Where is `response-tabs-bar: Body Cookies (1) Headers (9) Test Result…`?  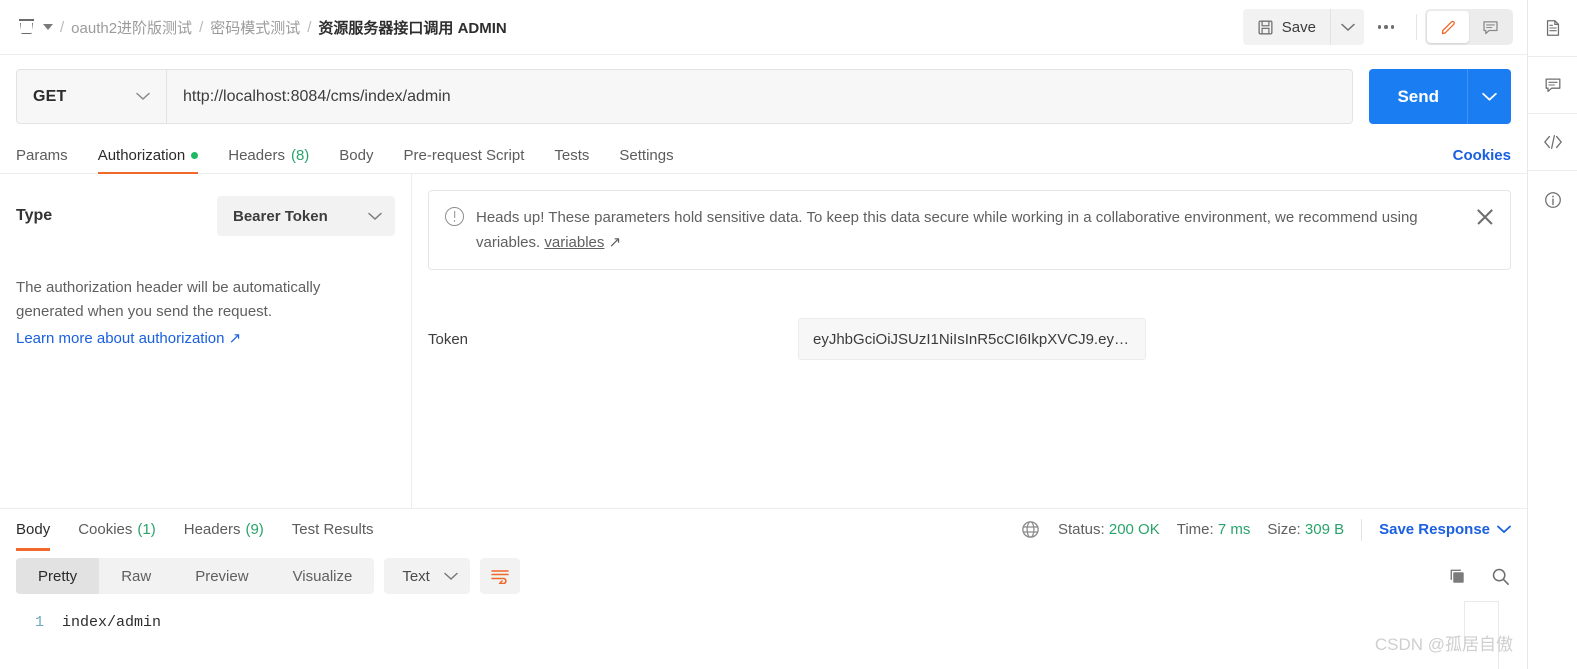 response-tabs-bar: Body Cookies (1) Headers (9) Test Result… is located at coordinates (763, 529).